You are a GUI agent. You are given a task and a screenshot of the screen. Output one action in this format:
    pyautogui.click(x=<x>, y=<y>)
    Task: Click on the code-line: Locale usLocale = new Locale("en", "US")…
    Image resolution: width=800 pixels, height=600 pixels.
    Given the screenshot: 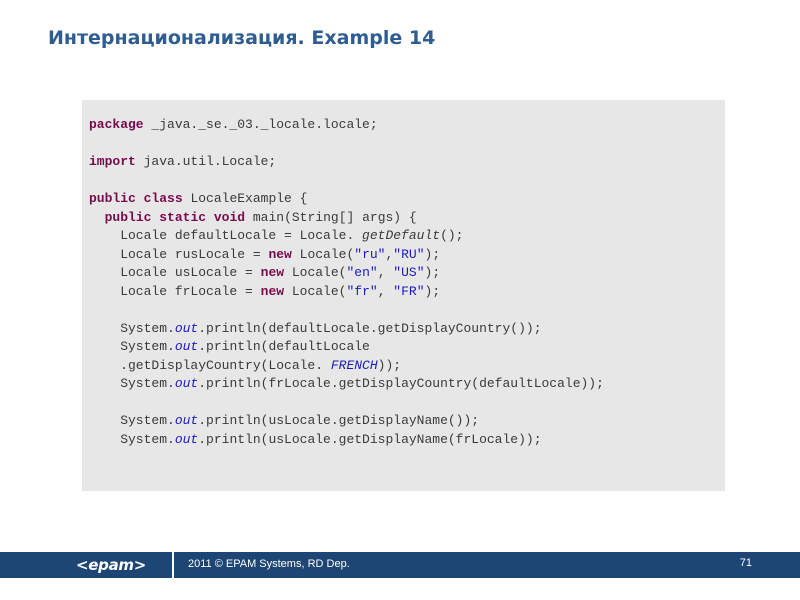 What is the action you would take?
    pyautogui.click(x=346, y=273)
    